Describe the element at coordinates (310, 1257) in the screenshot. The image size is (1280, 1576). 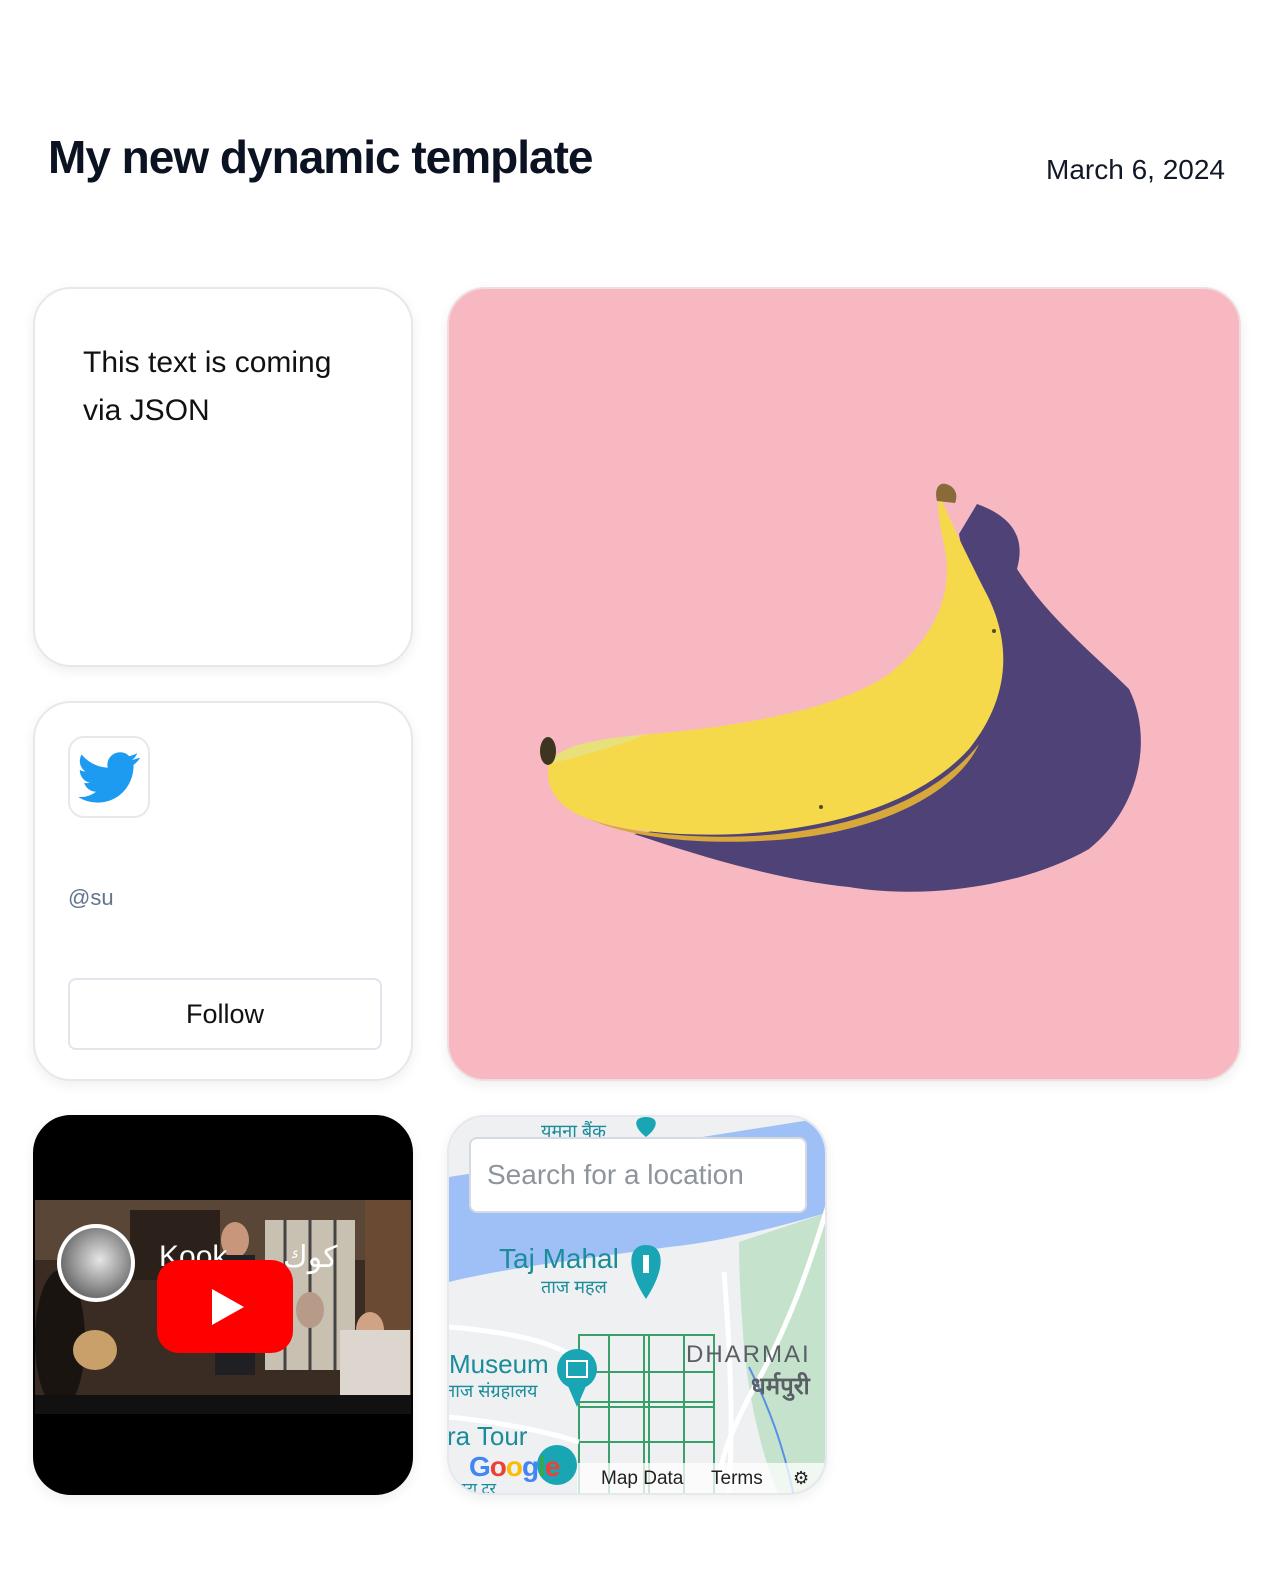
I see `video-title-arabic: كوك` at that location.